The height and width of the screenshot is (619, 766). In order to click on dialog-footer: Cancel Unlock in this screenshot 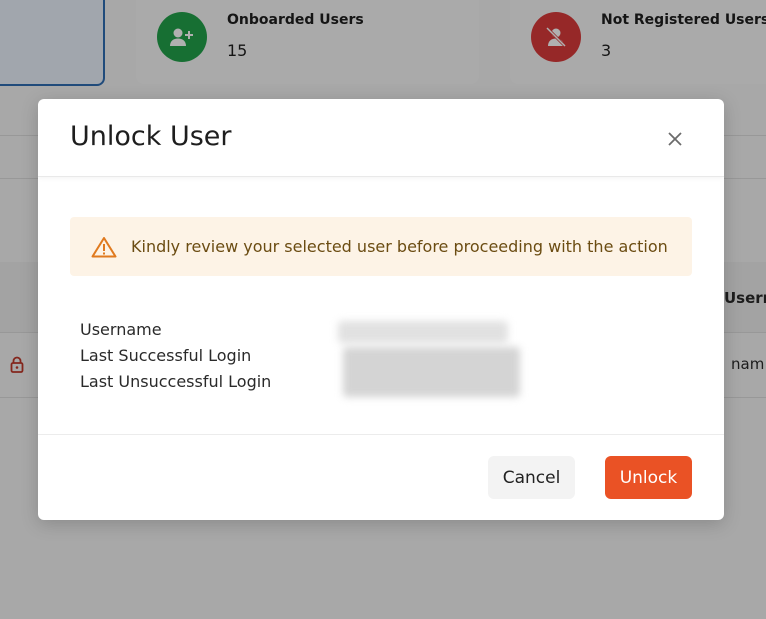, I will do `click(381, 477)`.